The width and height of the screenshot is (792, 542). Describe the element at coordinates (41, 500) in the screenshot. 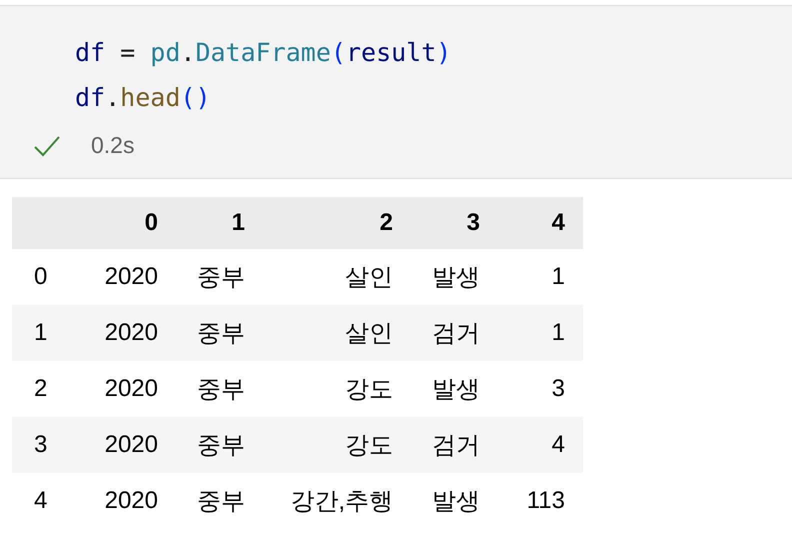

I see `row-index: 4` at that location.